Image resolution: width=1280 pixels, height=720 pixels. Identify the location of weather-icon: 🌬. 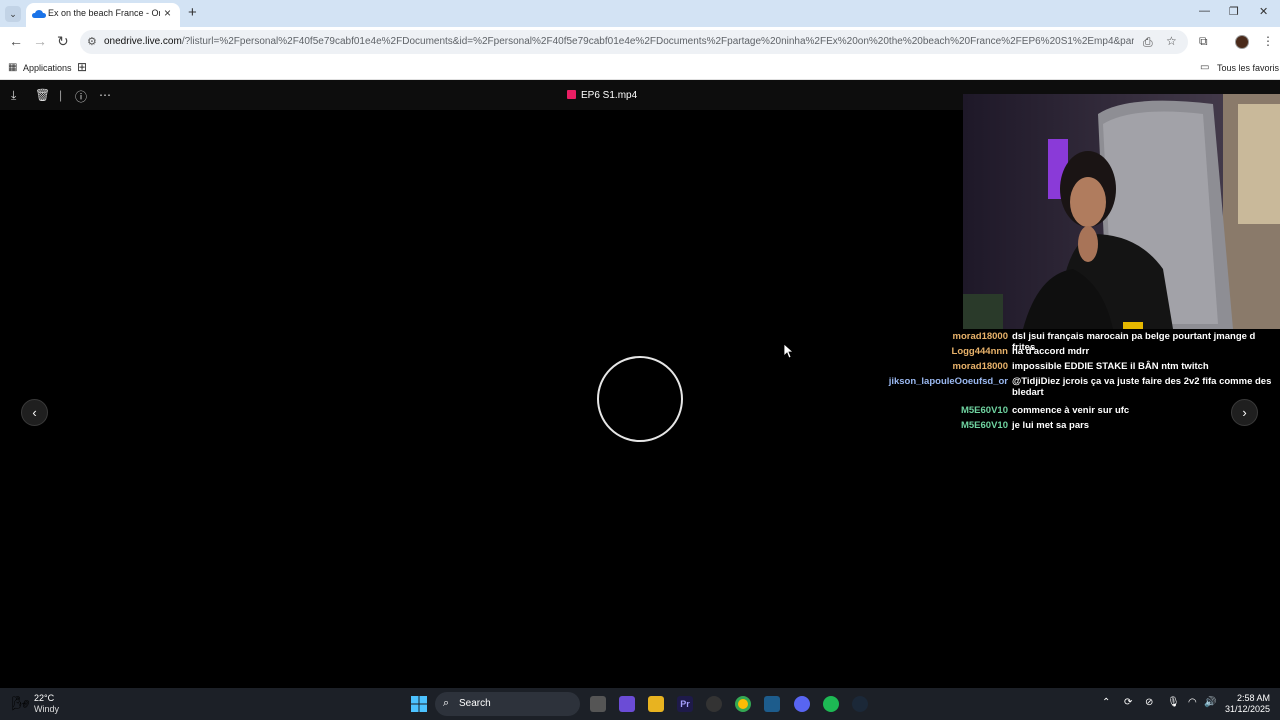
(21, 703).